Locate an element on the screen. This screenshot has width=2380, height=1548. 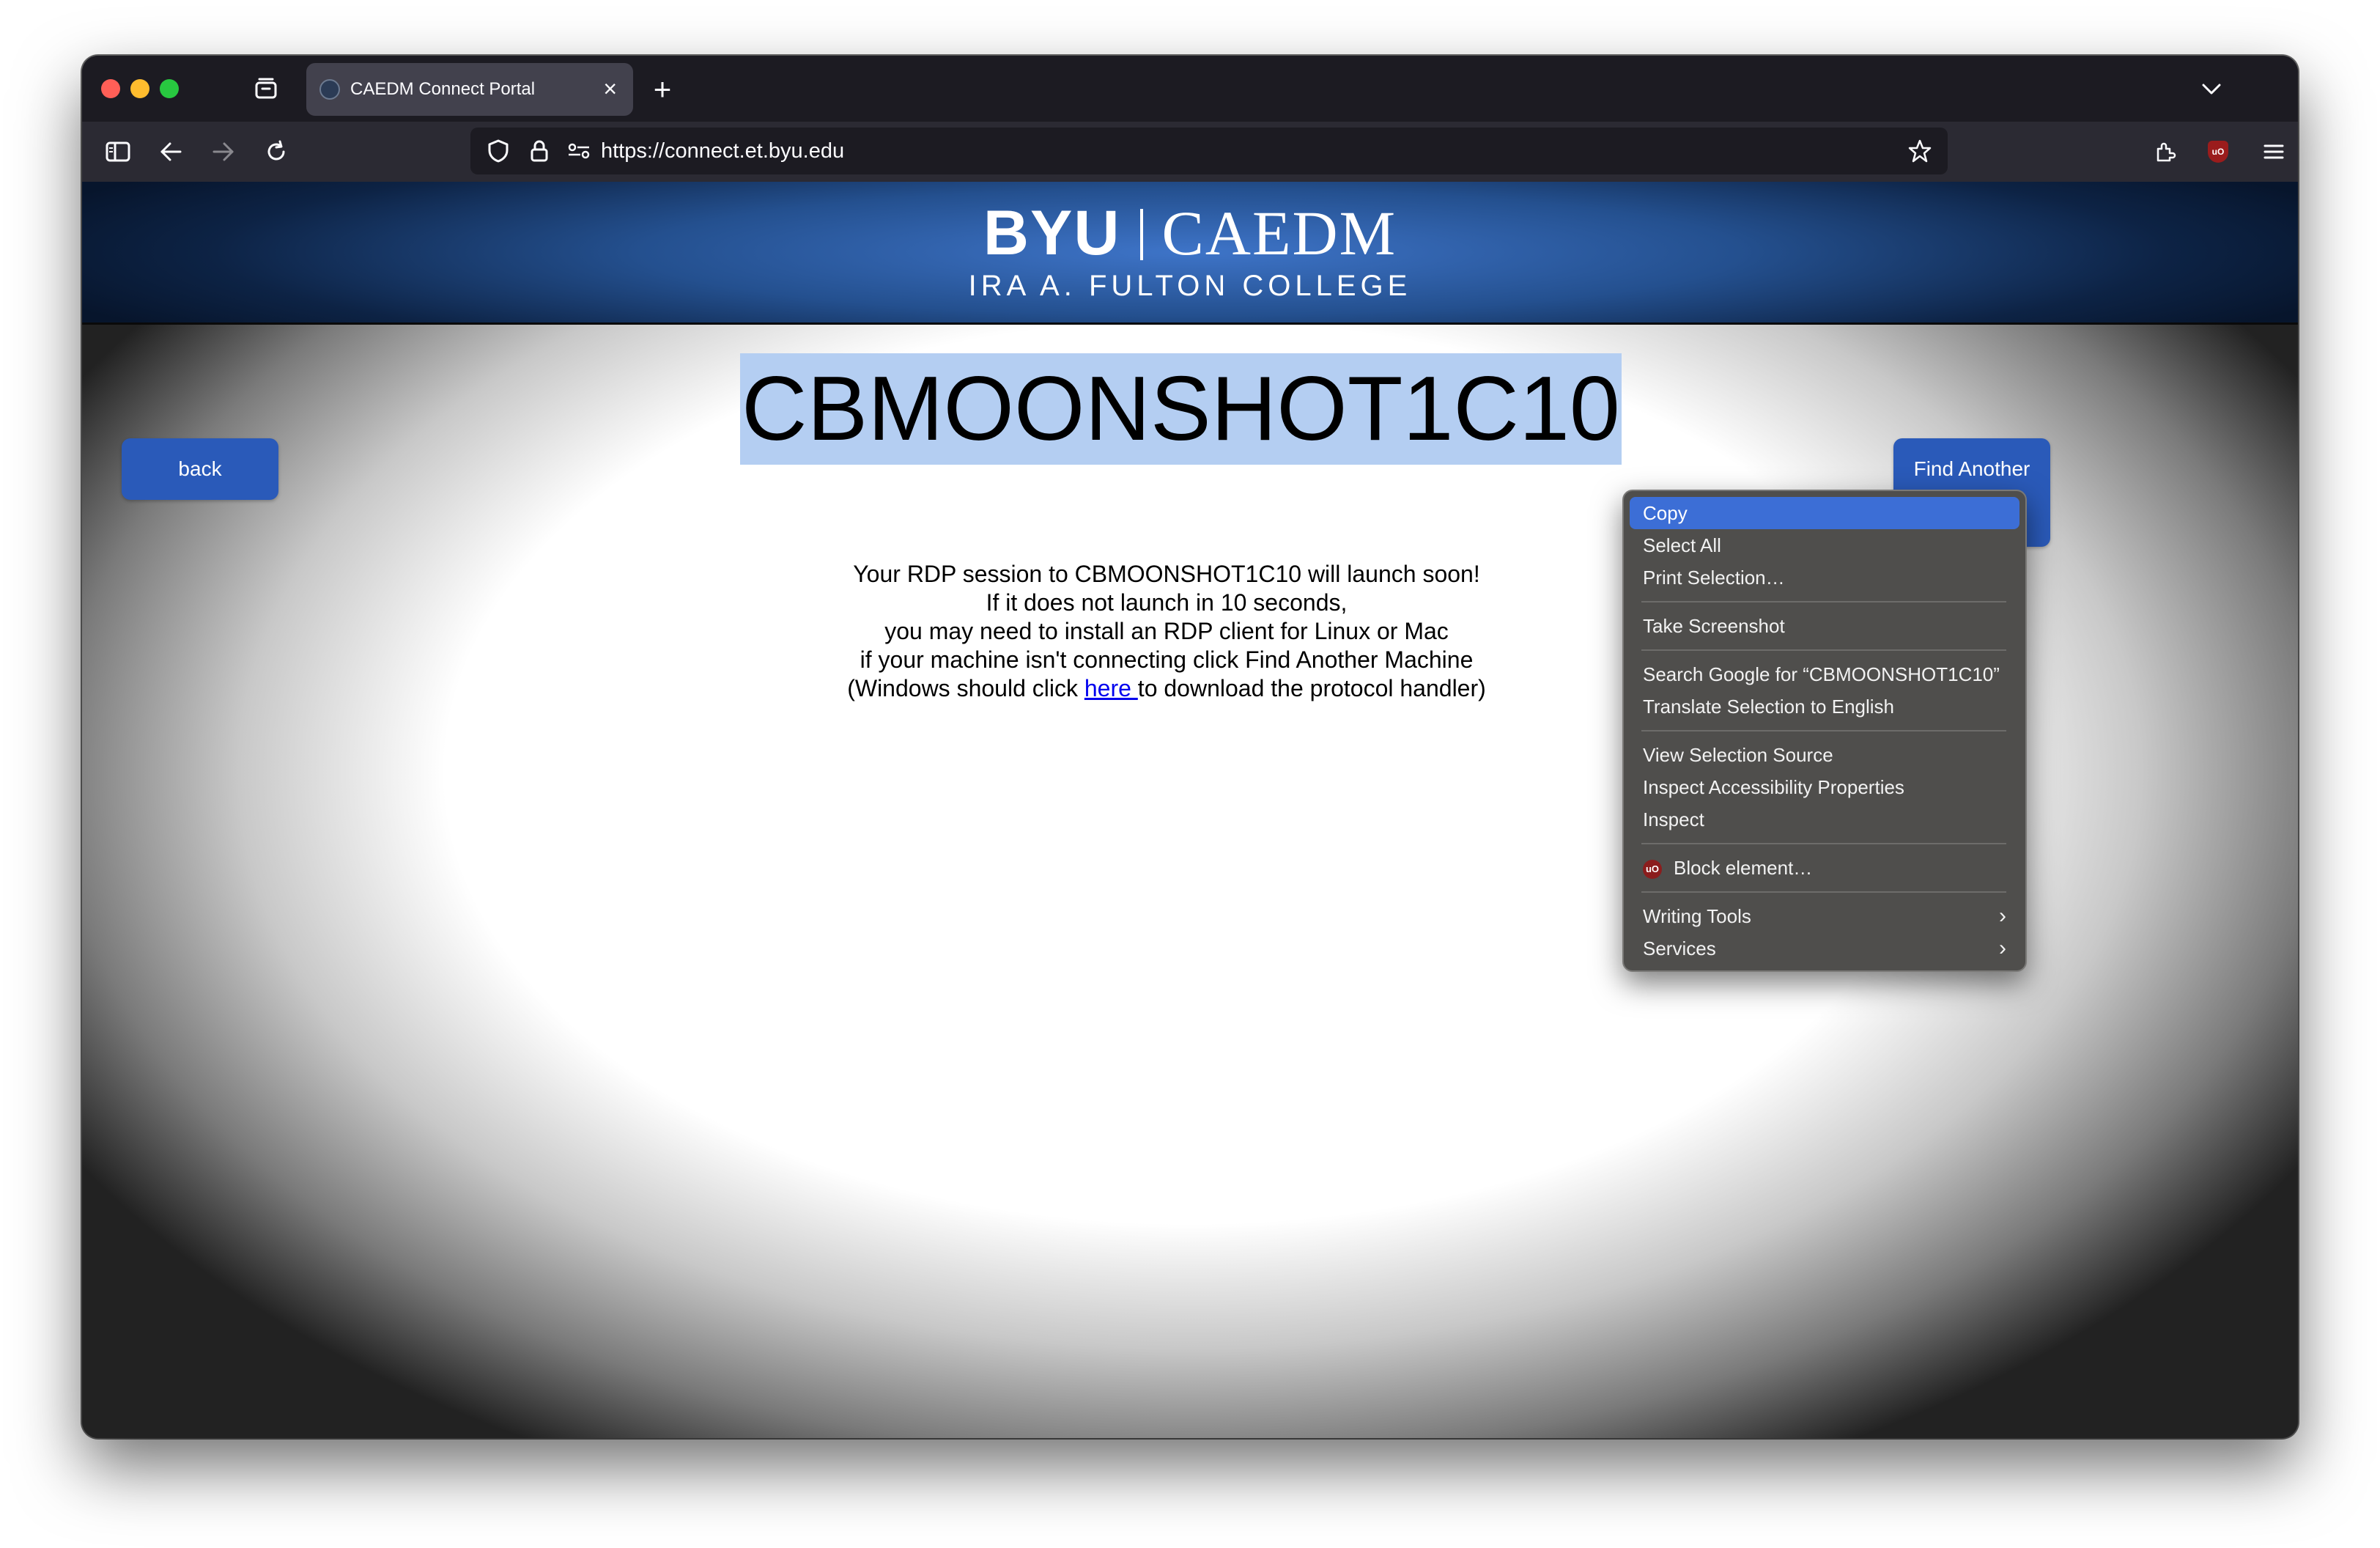
hamburger-menu-icon is located at coordinates (2274, 152).